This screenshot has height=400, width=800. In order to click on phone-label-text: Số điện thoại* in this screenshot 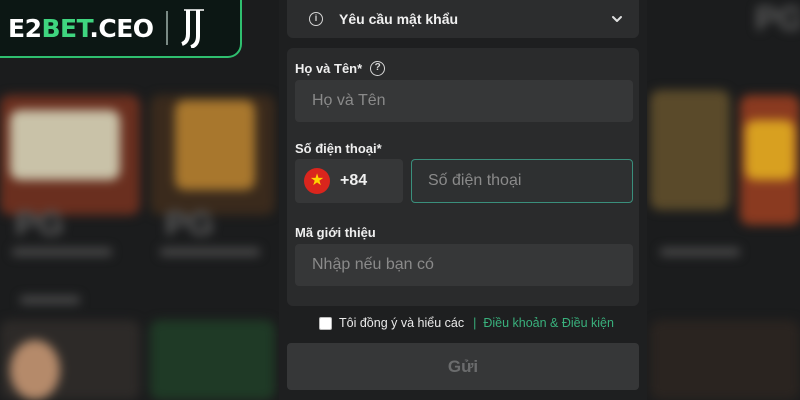, I will do `click(338, 148)`.